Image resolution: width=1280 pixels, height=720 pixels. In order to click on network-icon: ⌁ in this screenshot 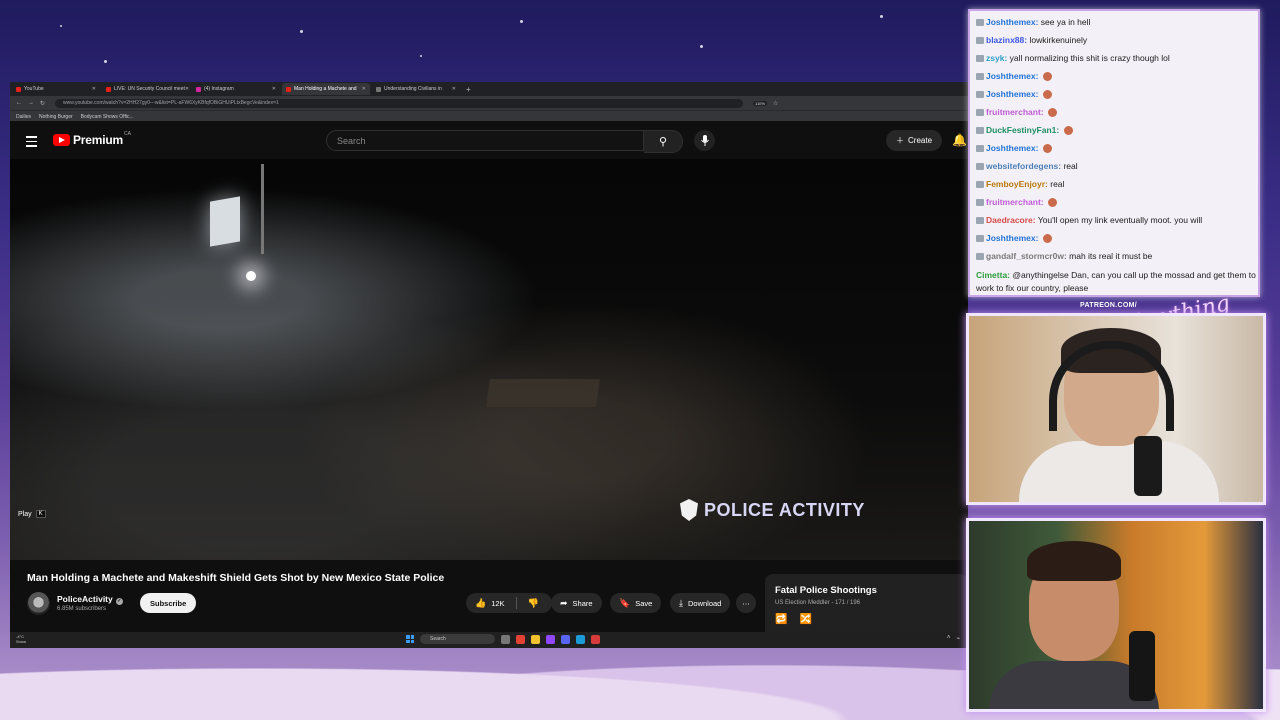, I will do `click(958, 638)`.